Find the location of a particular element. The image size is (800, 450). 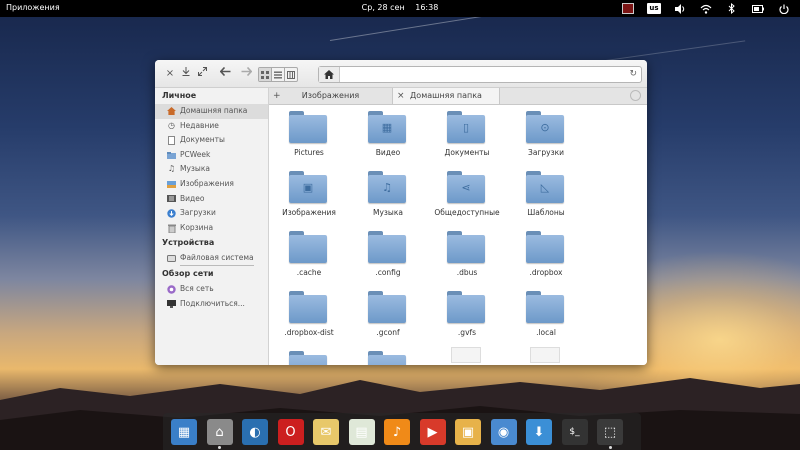

file-item: .config is located at coordinates (388, 254).